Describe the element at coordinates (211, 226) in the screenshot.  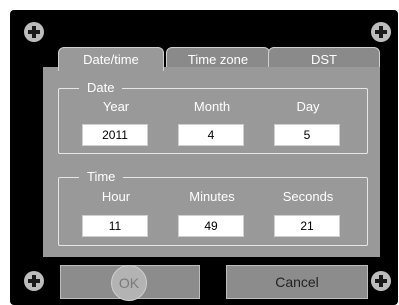
I see `minutes-input: 49` at that location.